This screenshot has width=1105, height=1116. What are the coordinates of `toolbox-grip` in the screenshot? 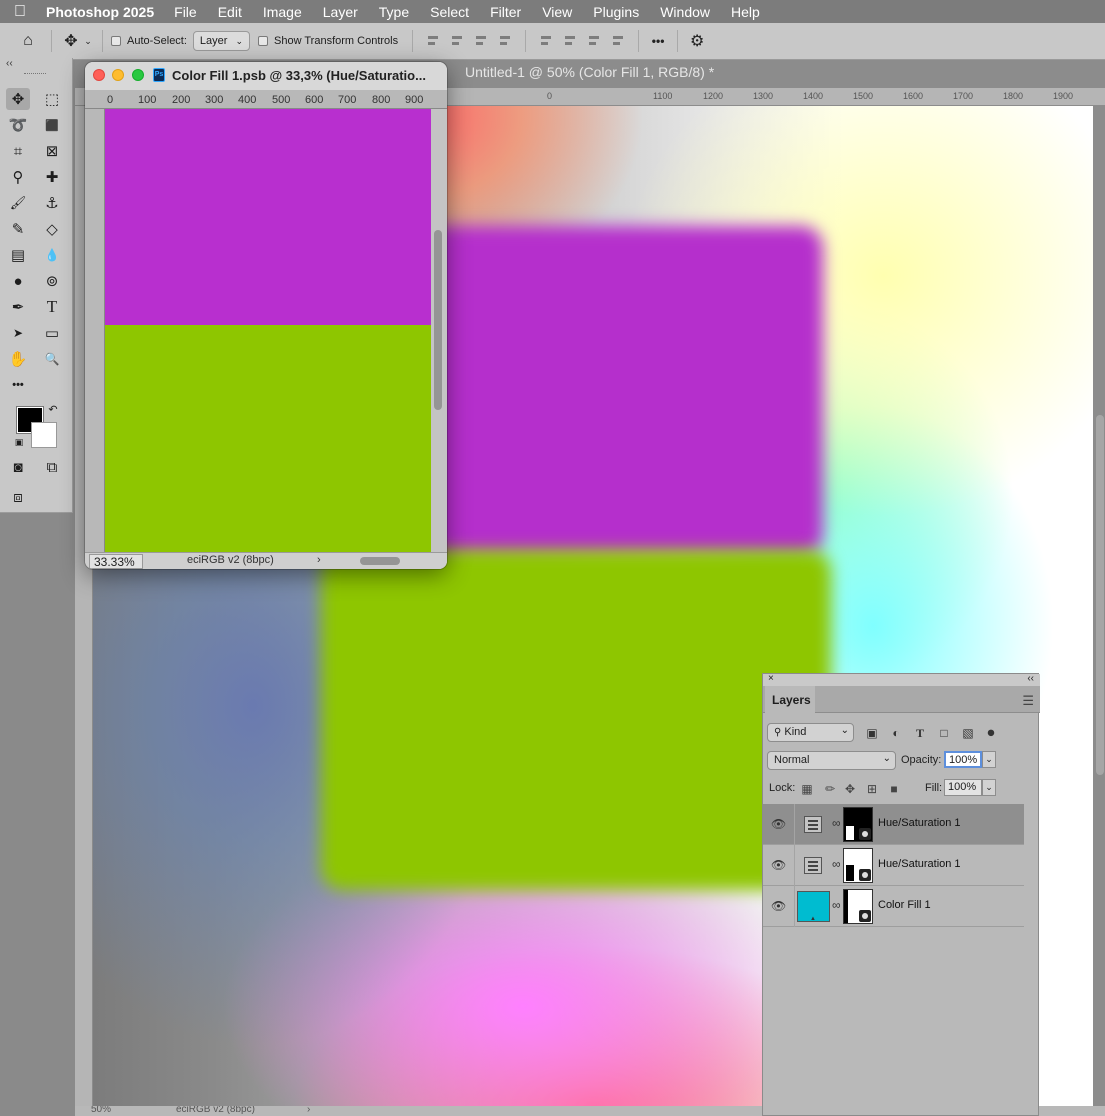 It's located at (35, 74).